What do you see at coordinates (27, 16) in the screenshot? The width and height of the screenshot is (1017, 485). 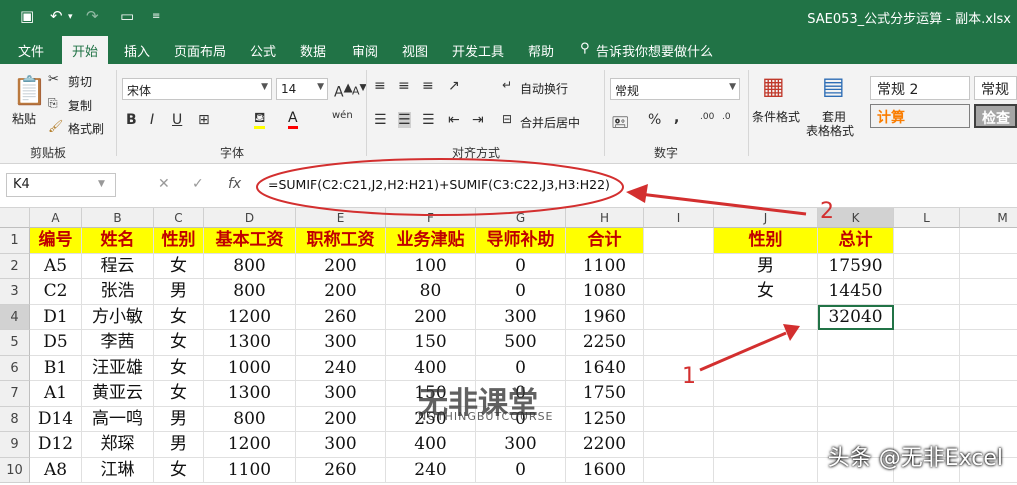 I see `save-icon: ▣` at bounding box center [27, 16].